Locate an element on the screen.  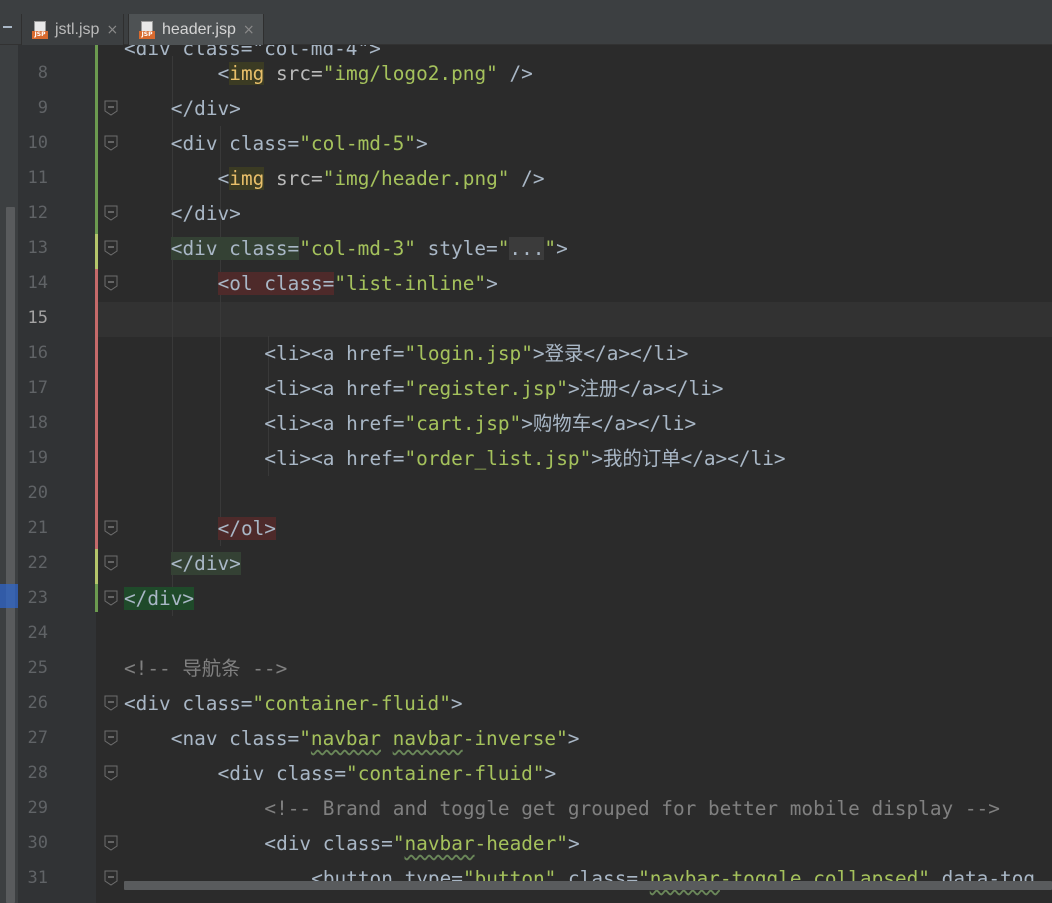
code-line: <ol class="list-inline"> is located at coordinates (357, 283).